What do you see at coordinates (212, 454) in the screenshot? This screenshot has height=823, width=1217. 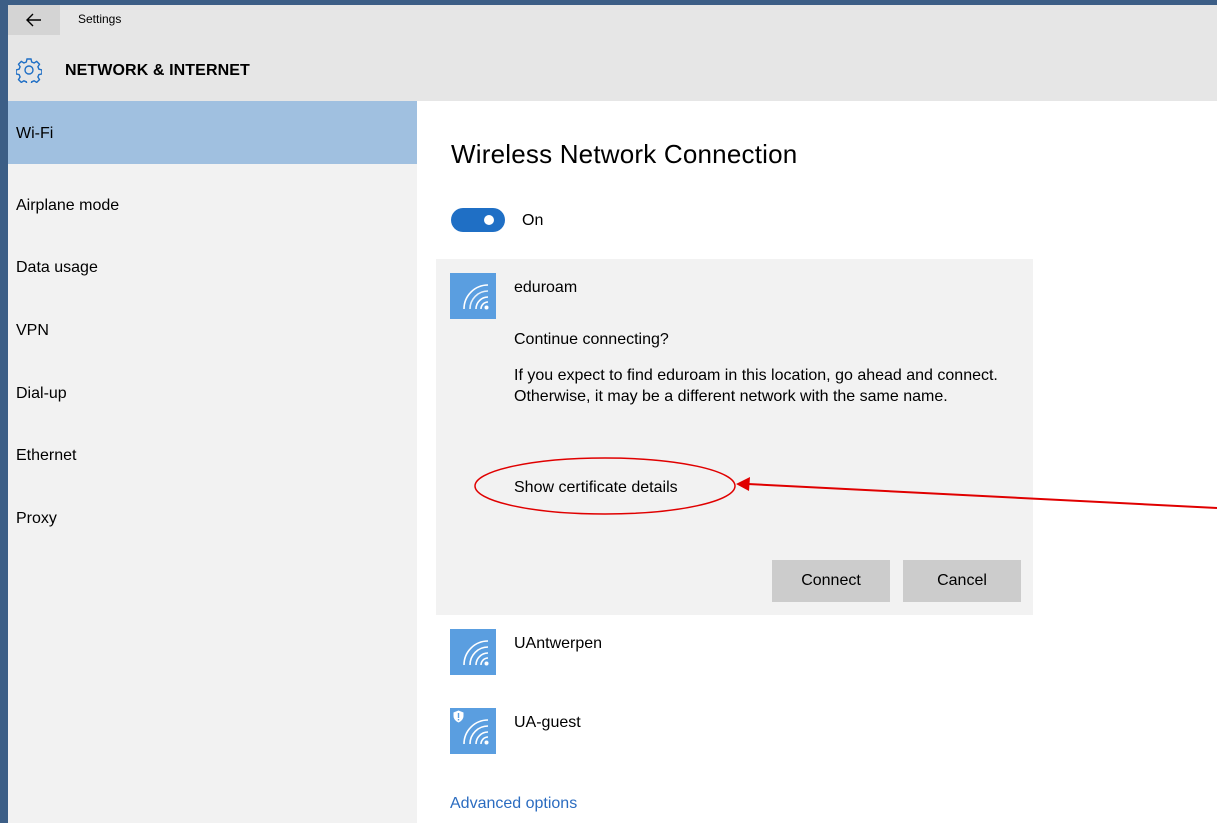 I see `sidebar-item-ethernet: Ethernet` at bounding box center [212, 454].